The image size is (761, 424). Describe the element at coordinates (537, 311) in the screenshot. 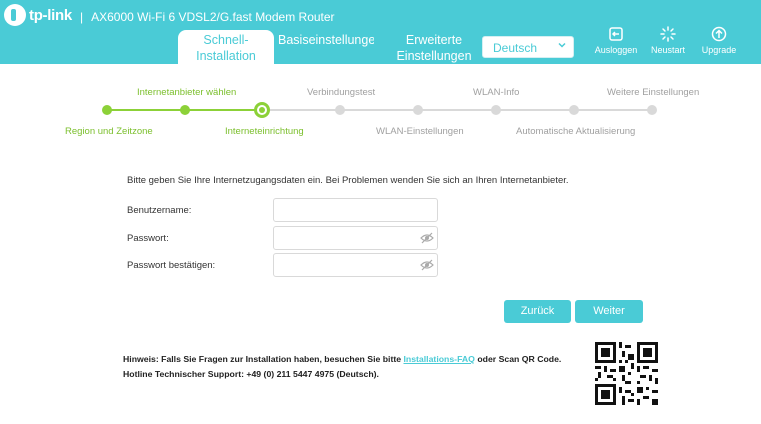

I see `back-button: Zurück` at that location.